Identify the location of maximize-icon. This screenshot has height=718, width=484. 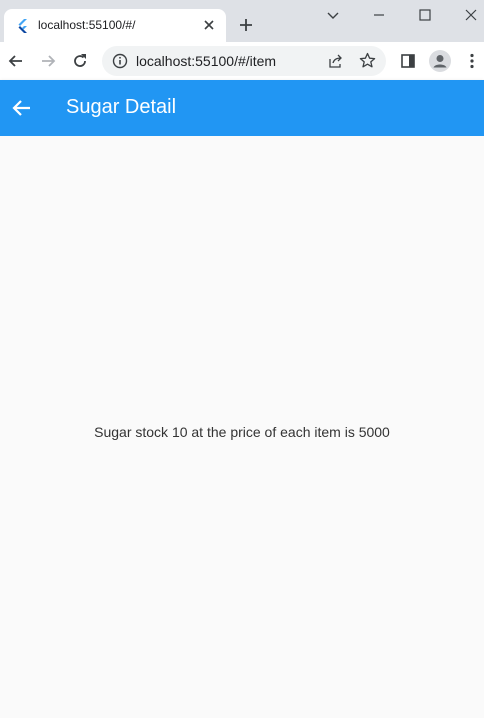
(425, 15).